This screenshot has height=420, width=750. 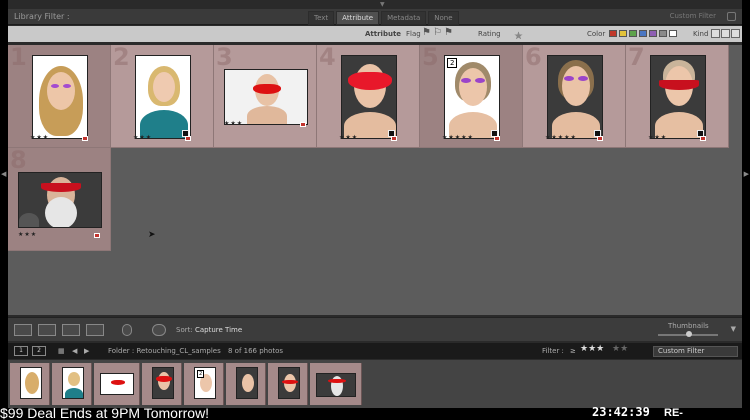 What do you see at coordinates (382, 4) in the screenshot?
I see `panel-toggle-top-icon: ▼` at bounding box center [382, 4].